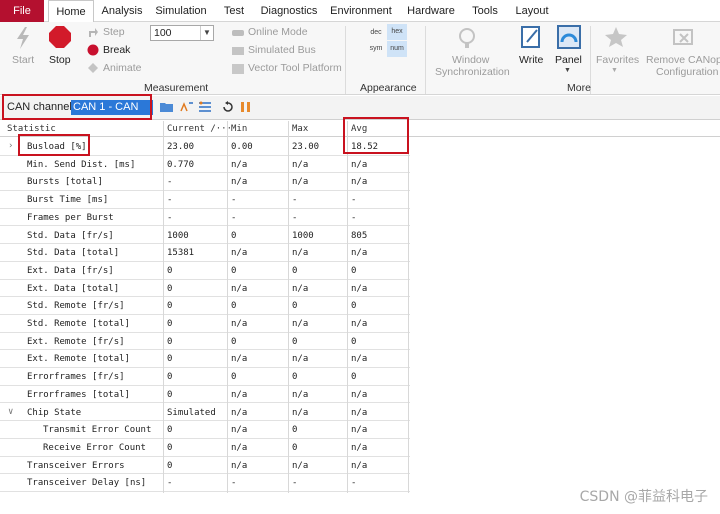 This screenshot has width=720, height=514. What do you see at coordinates (431, 11) in the screenshot?
I see `tab-hardware: Hardware` at bounding box center [431, 11].